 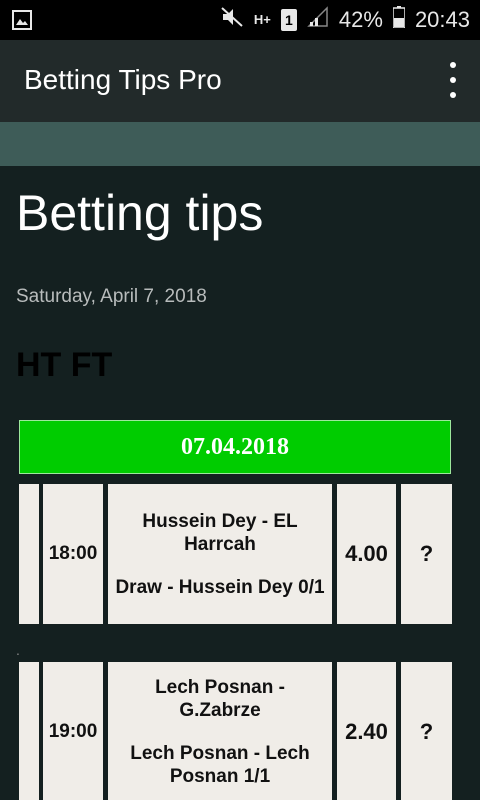 What do you see at coordinates (111, 296) in the screenshot?
I see `post-date: Saturday, April 7, 2018` at bounding box center [111, 296].